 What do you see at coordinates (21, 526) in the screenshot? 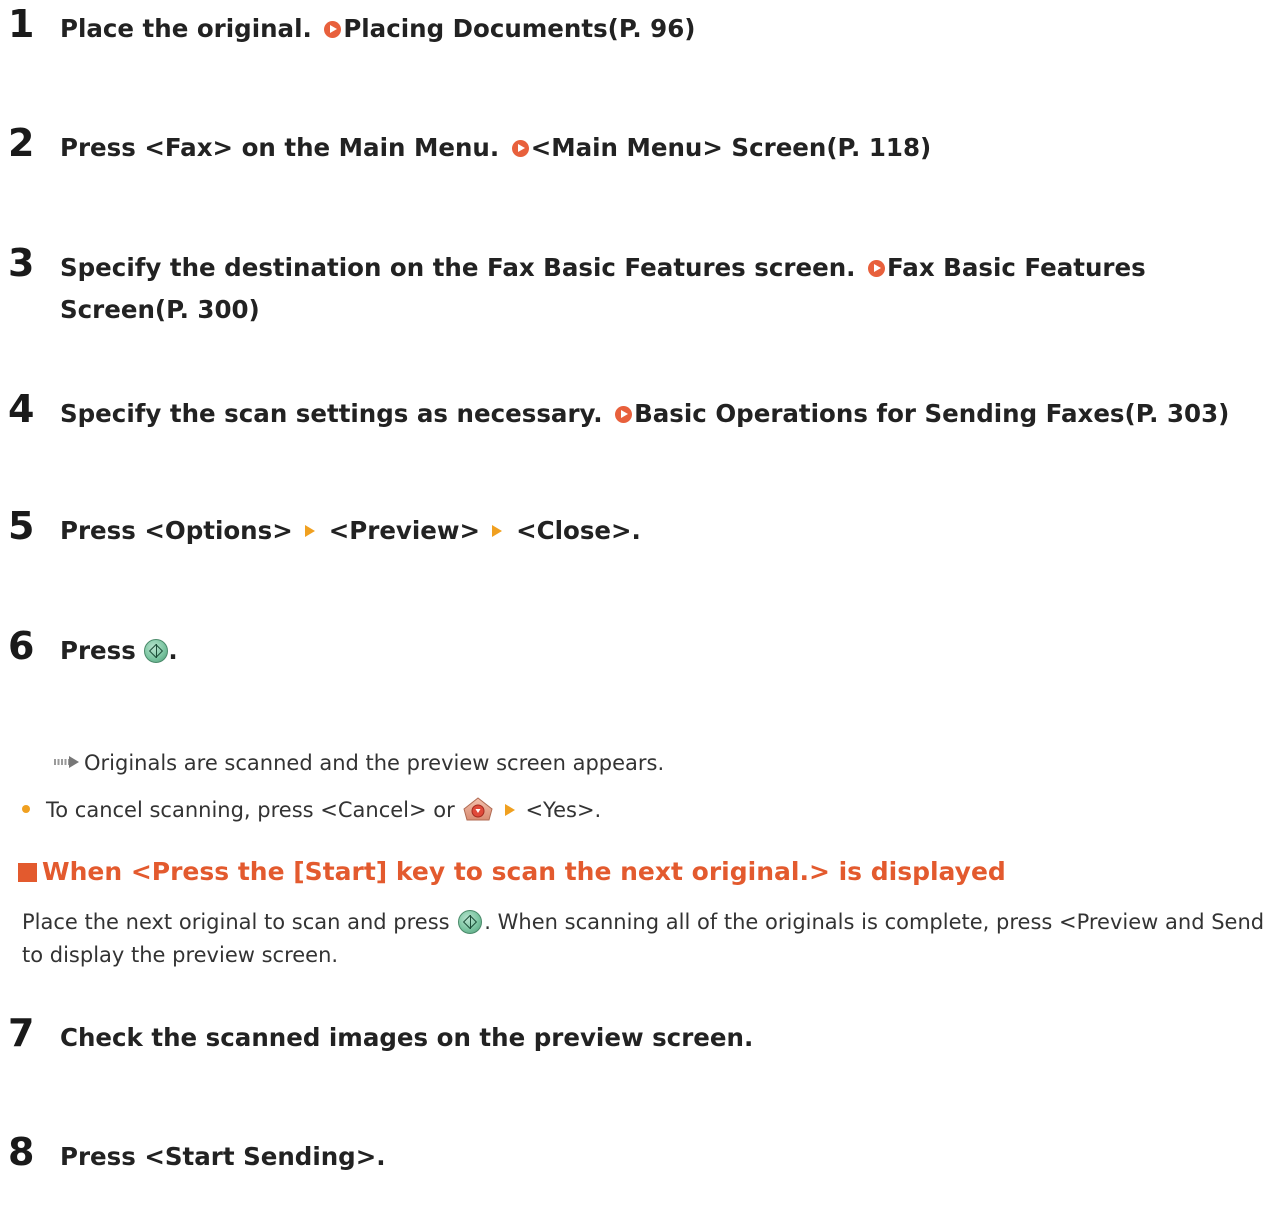
I see `step-number: 5` at bounding box center [21, 526].